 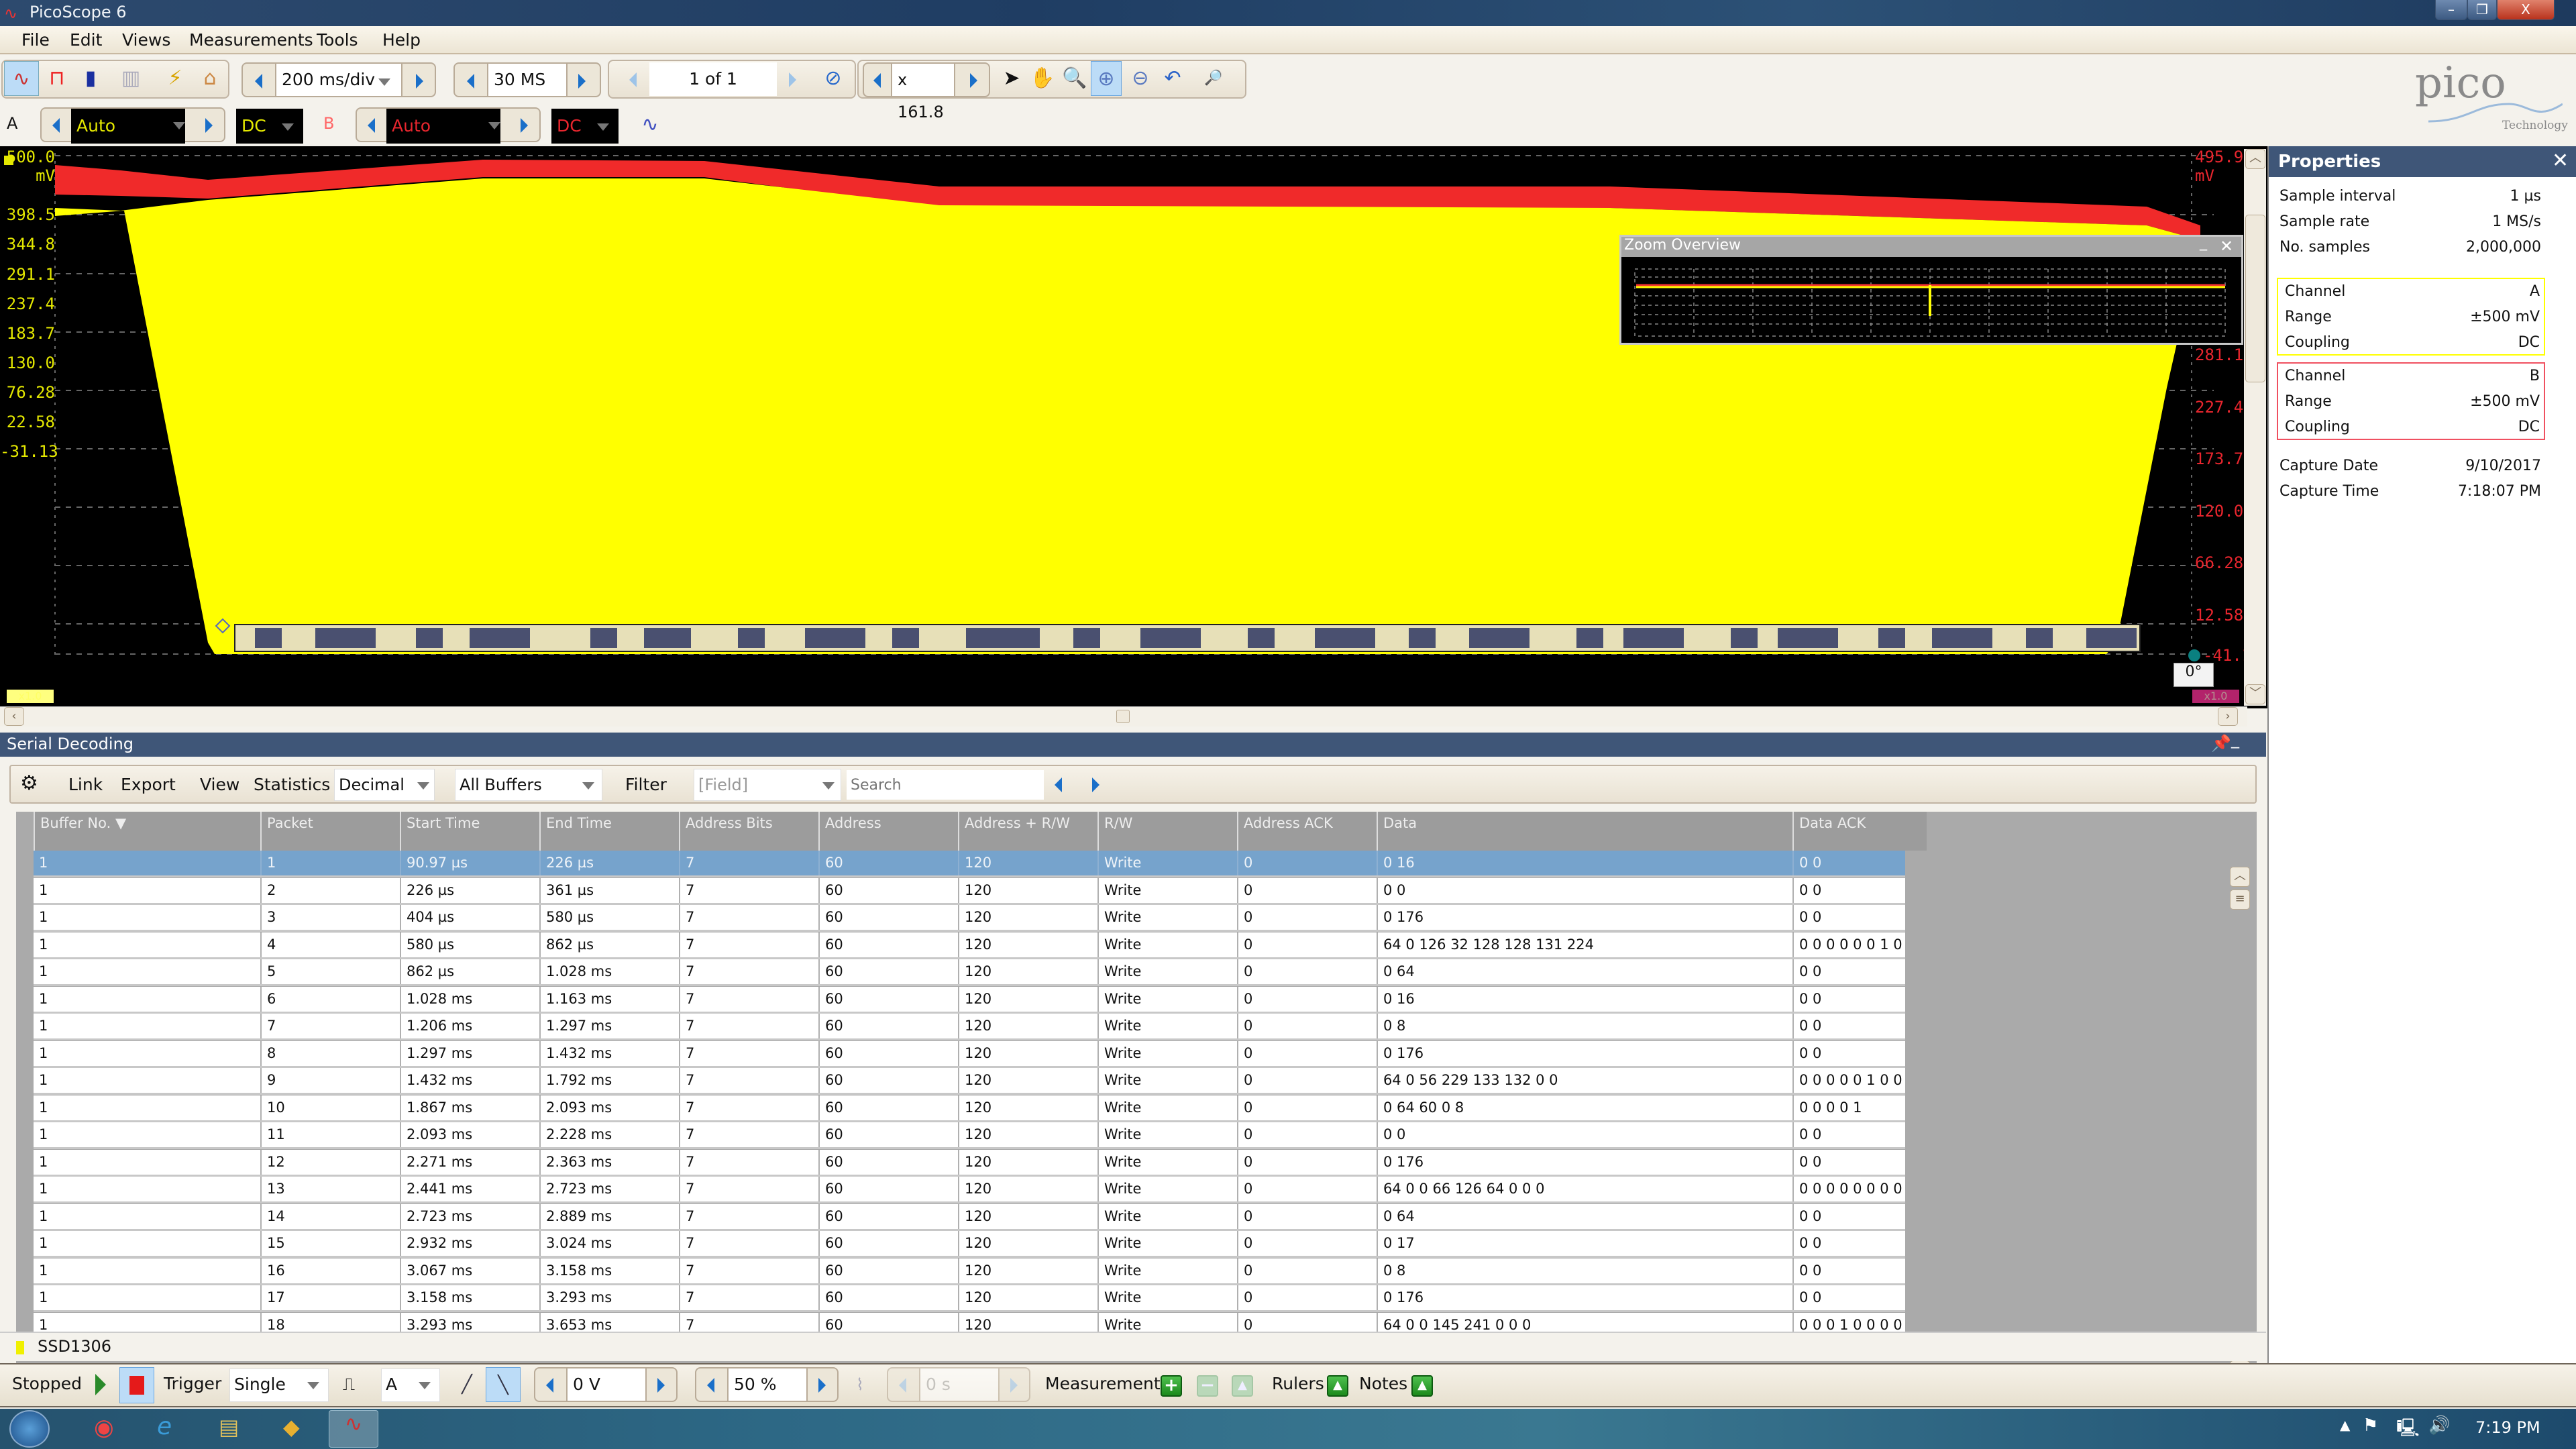 I want to click on menu-measurements: Measurements, so click(x=251, y=40).